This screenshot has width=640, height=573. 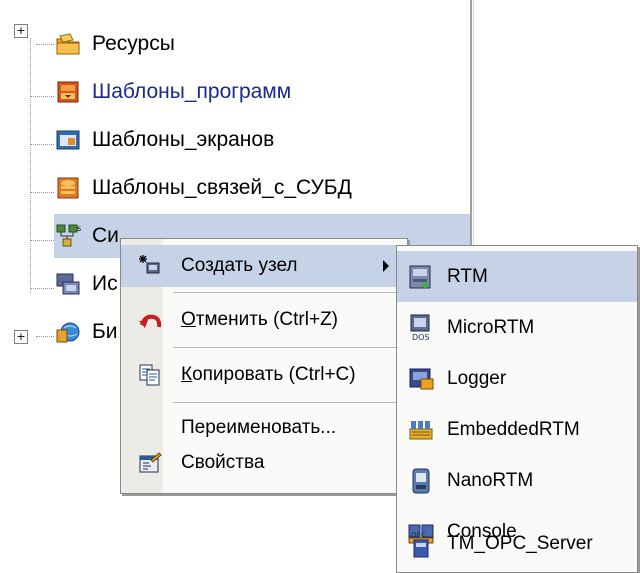 What do you see at coordinates (421, 337) in the screenshot?
I see `dos-badge: DOS` at bounding box center [421, 337].